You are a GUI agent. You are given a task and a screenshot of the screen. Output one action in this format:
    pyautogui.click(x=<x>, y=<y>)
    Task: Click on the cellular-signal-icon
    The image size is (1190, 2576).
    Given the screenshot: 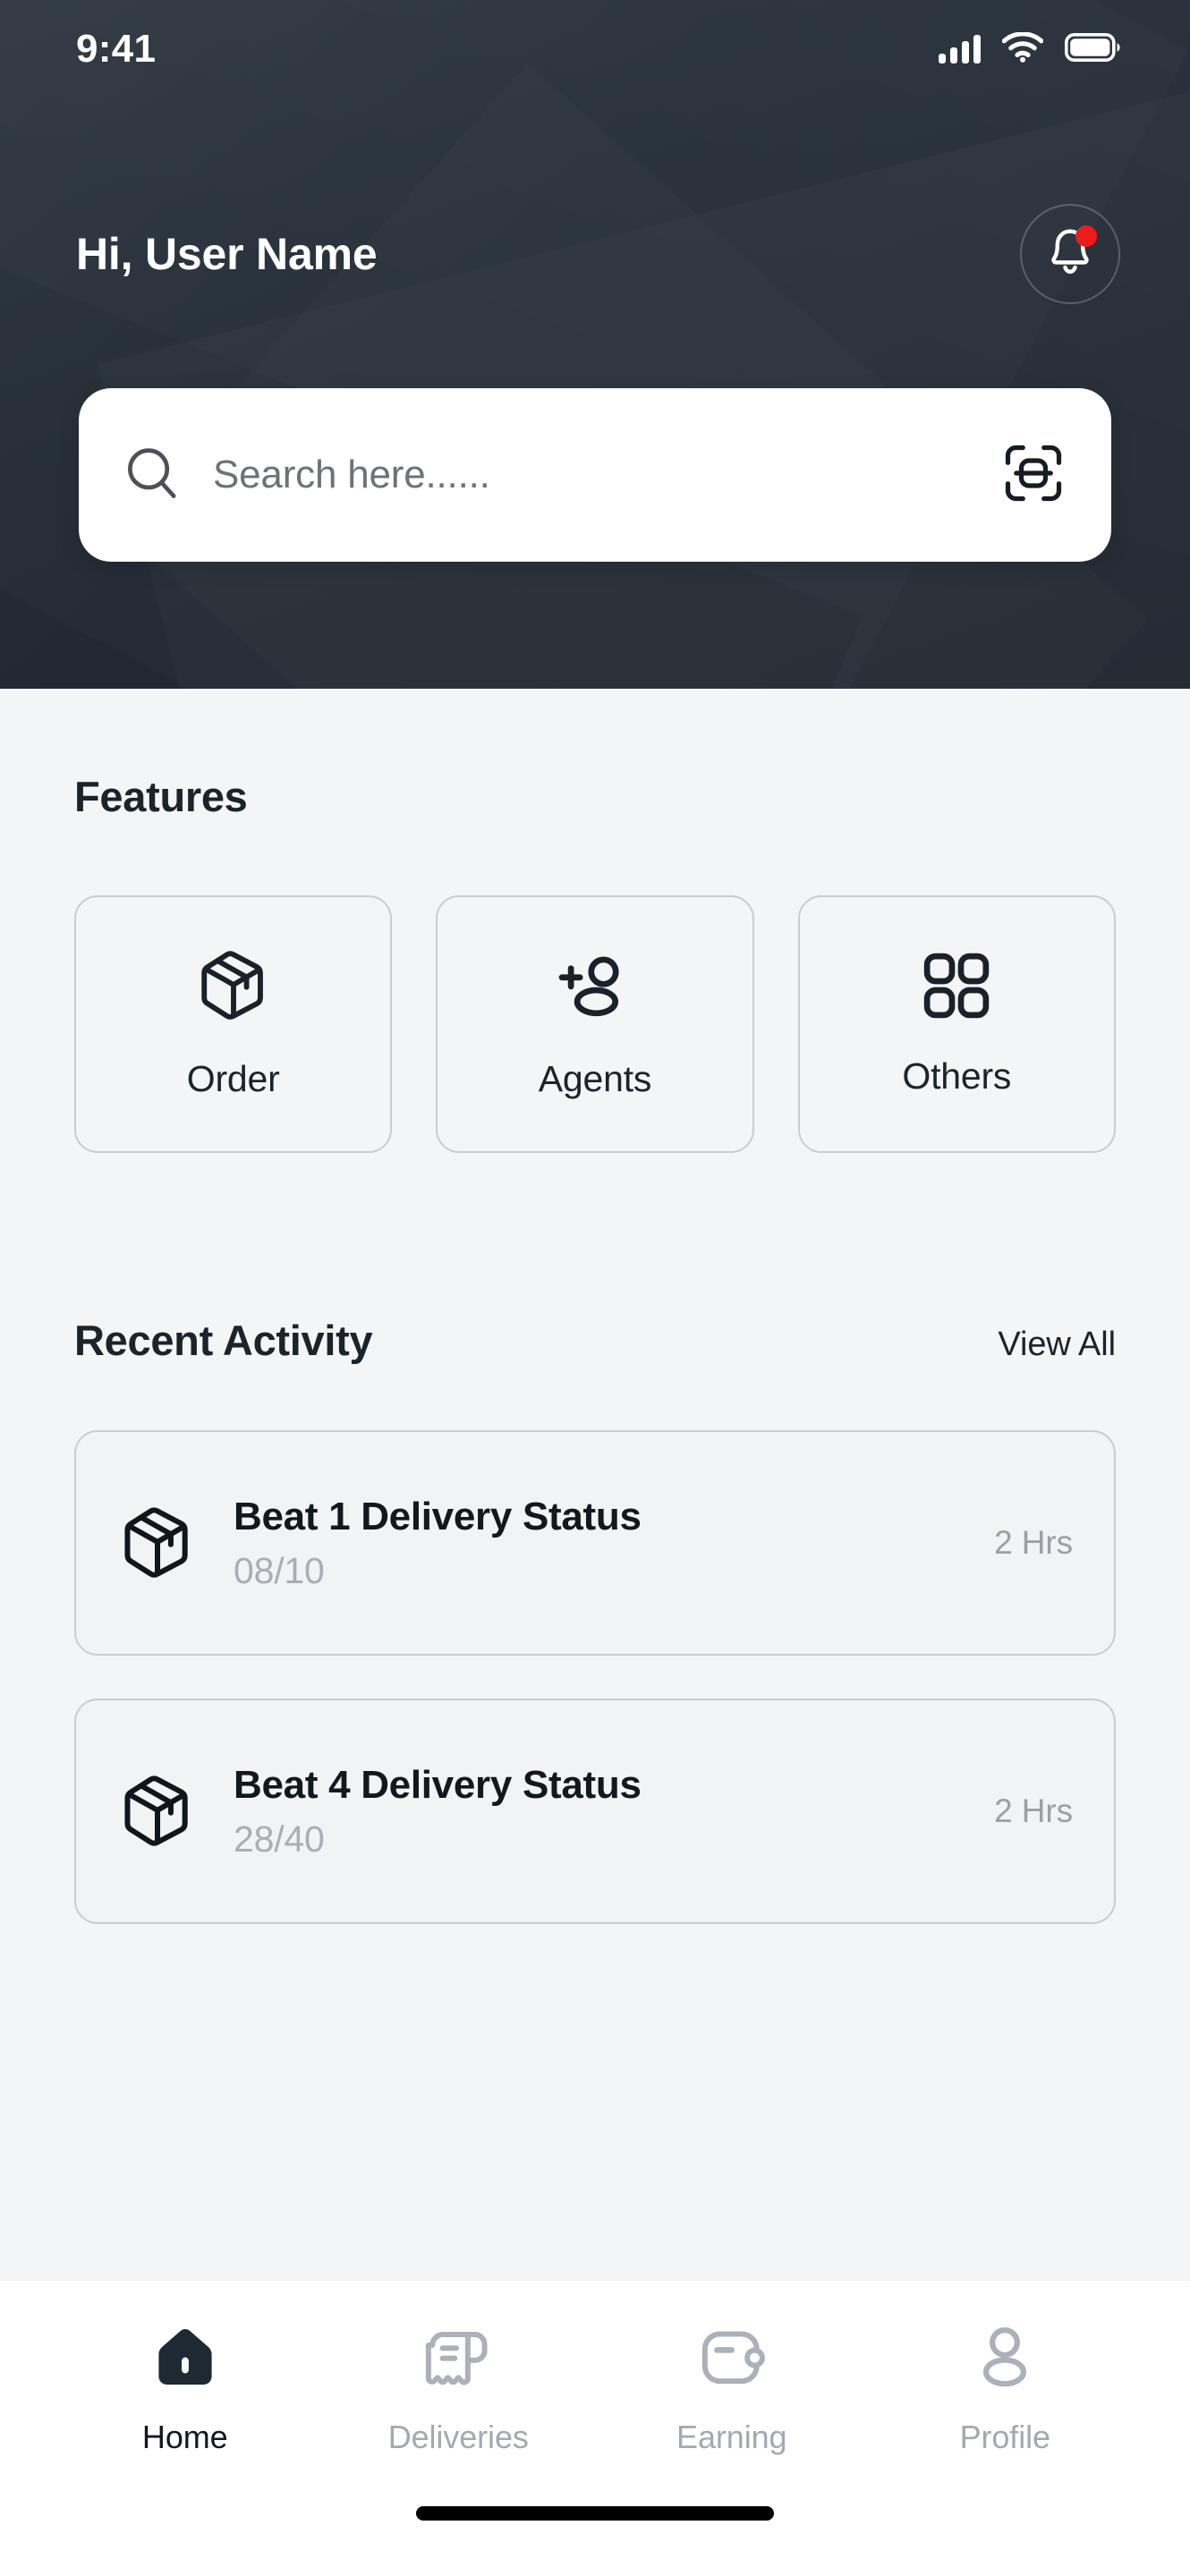 What is the action you would take?
    pyautogui.click(x=960, y=49)
    